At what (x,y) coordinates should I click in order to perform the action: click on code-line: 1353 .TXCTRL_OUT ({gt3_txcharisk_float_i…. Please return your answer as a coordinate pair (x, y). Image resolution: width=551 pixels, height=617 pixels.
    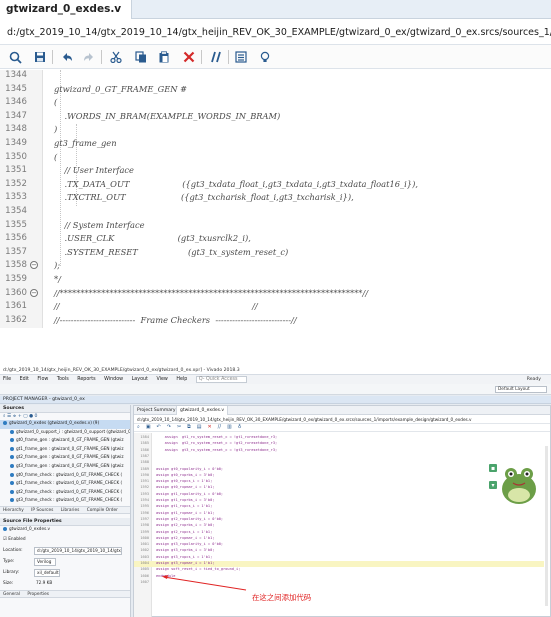
    Looking at the image, I should click on (275, 199).